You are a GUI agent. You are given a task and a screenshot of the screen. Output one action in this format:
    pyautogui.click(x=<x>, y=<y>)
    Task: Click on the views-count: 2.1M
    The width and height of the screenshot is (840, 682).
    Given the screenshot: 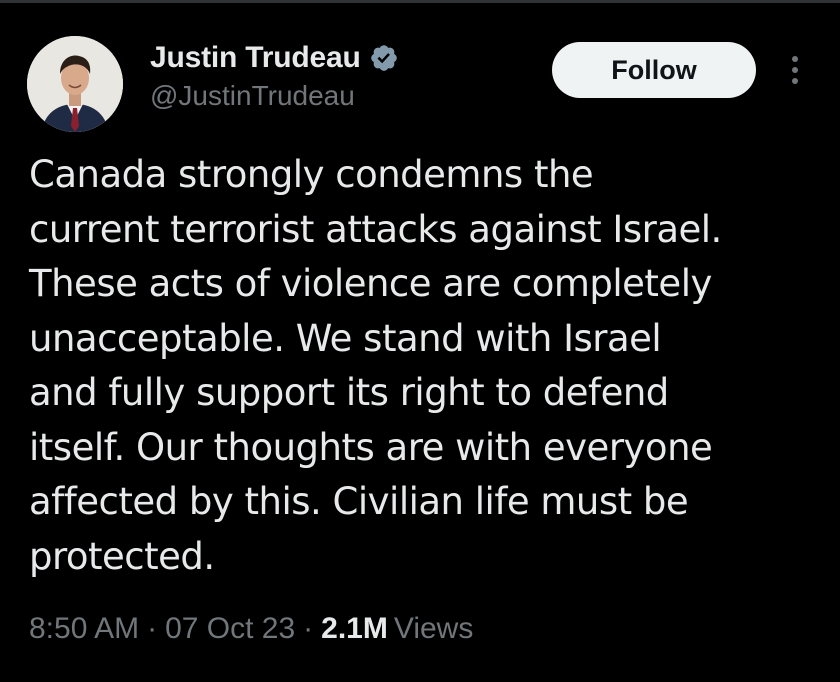 What is the action you would take?
    pyautogui.click(x=354, y=629)
    